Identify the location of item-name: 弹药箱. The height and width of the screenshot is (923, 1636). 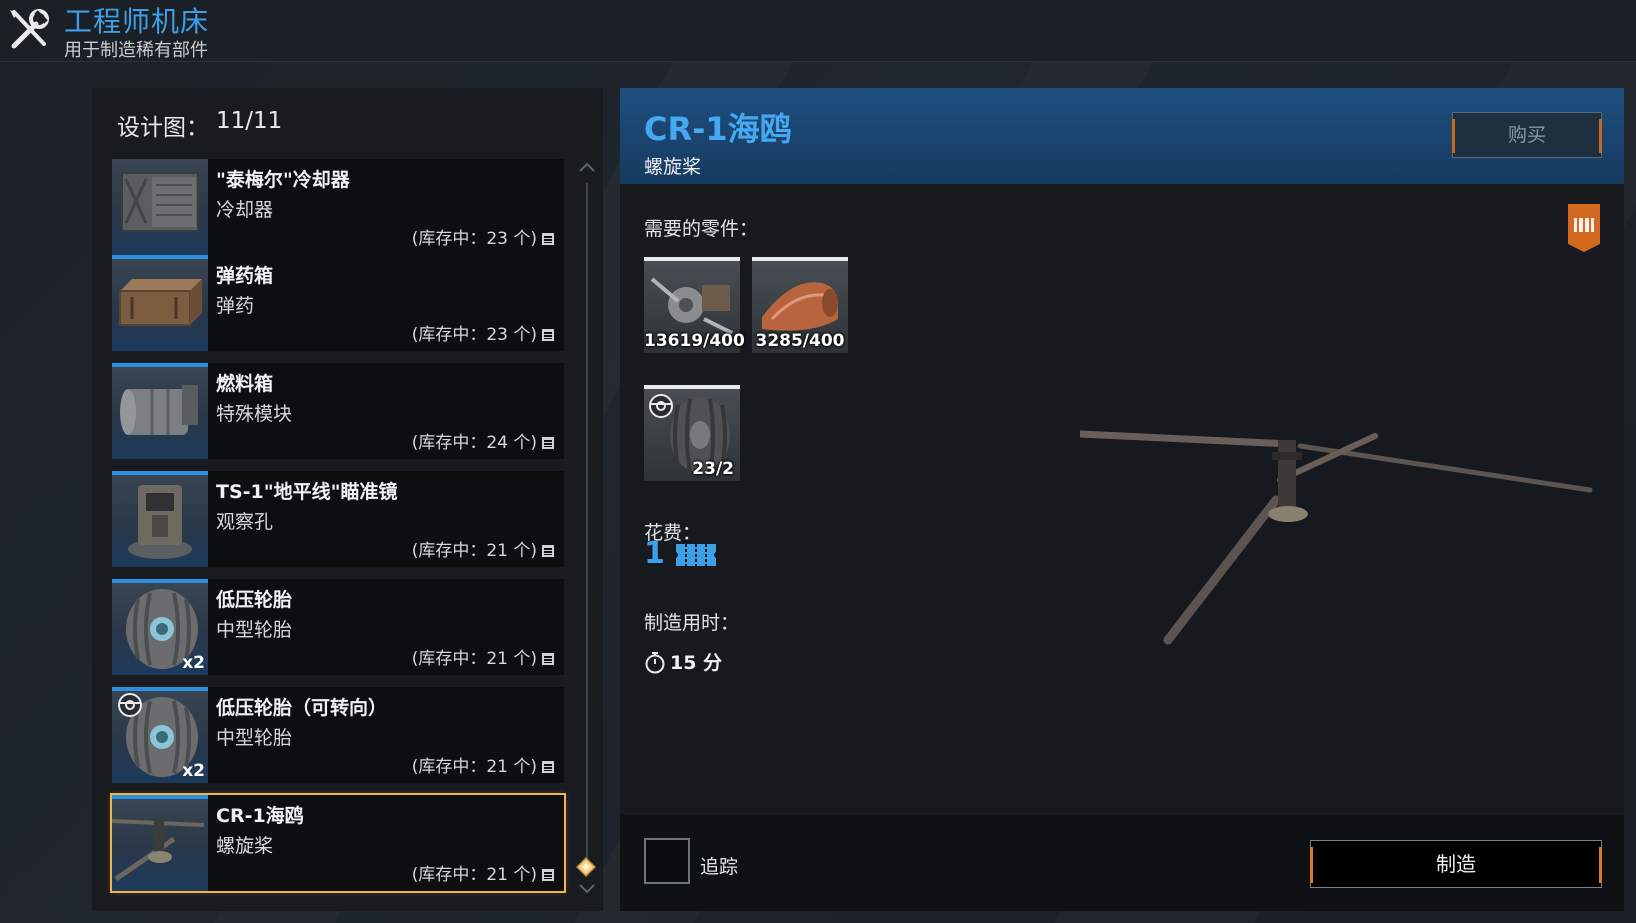
(245, 276).